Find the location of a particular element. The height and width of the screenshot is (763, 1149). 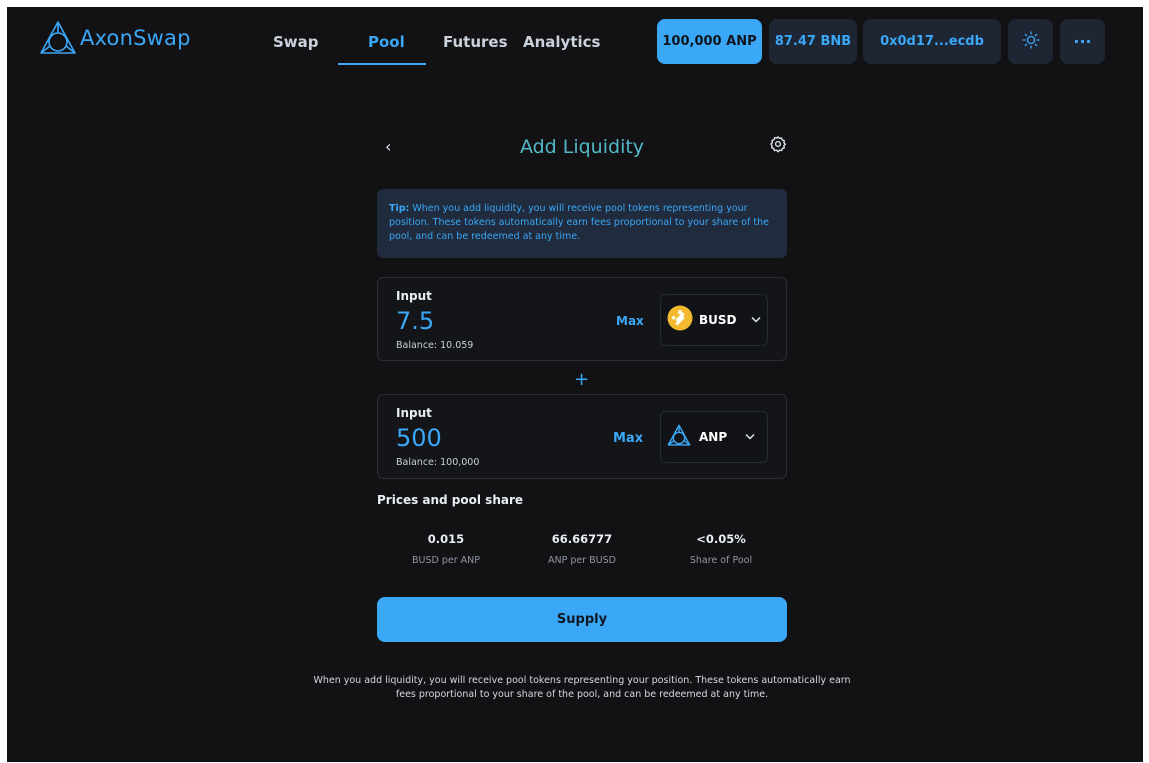

anp-balance-button: 100,000 ANP is located at coordinates (709, 41).